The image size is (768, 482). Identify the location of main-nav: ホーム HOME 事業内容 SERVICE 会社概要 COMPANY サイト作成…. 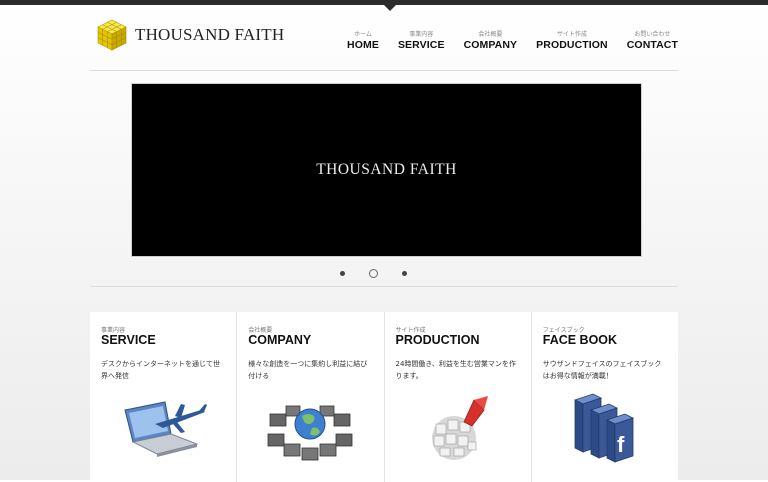
(512, 41).